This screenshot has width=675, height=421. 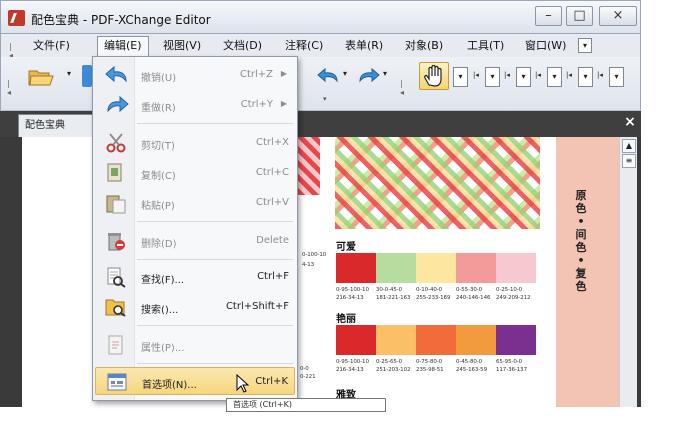 What do you see at coordinates (581, 241) in the screenshot?
I see `color-category-label: 原色•间色•复色` at bounding box center [581, 241].